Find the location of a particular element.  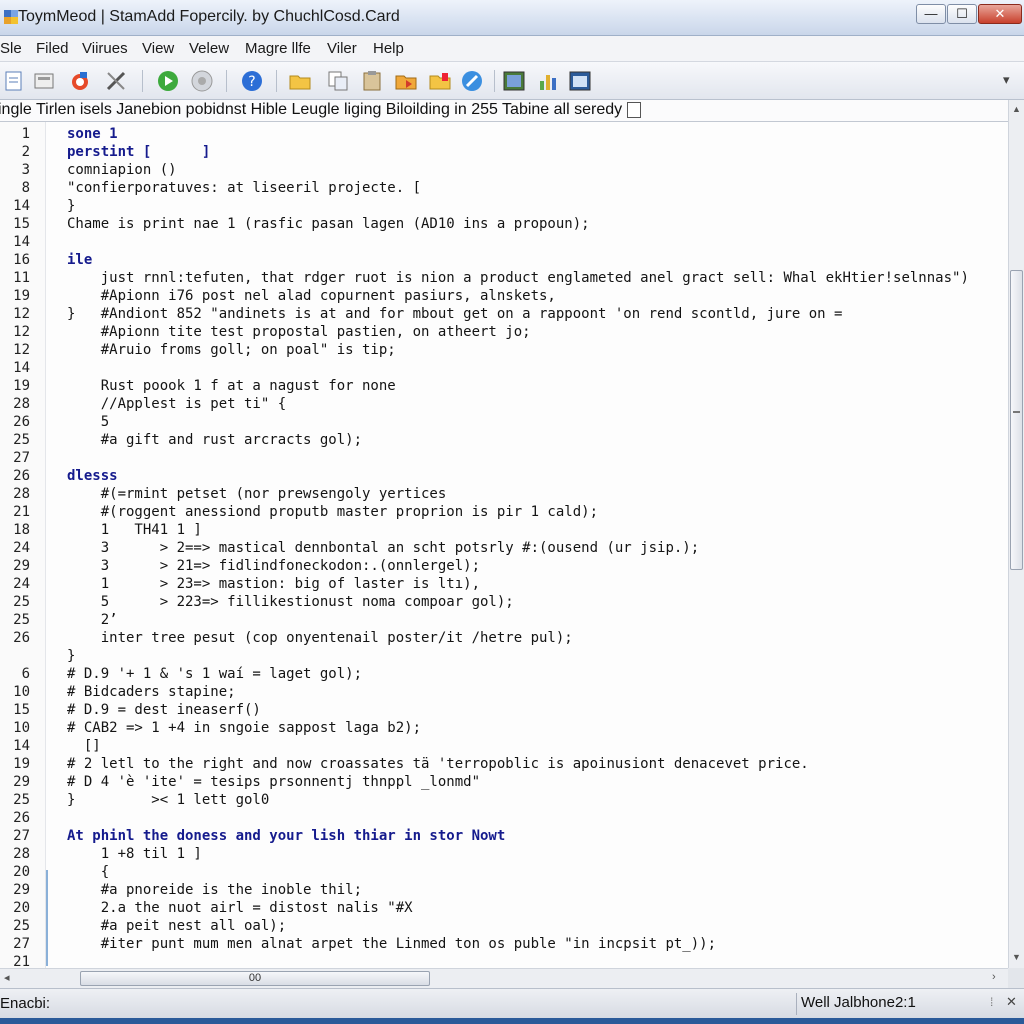

code-text: [] is located at coordinates (84, 746).